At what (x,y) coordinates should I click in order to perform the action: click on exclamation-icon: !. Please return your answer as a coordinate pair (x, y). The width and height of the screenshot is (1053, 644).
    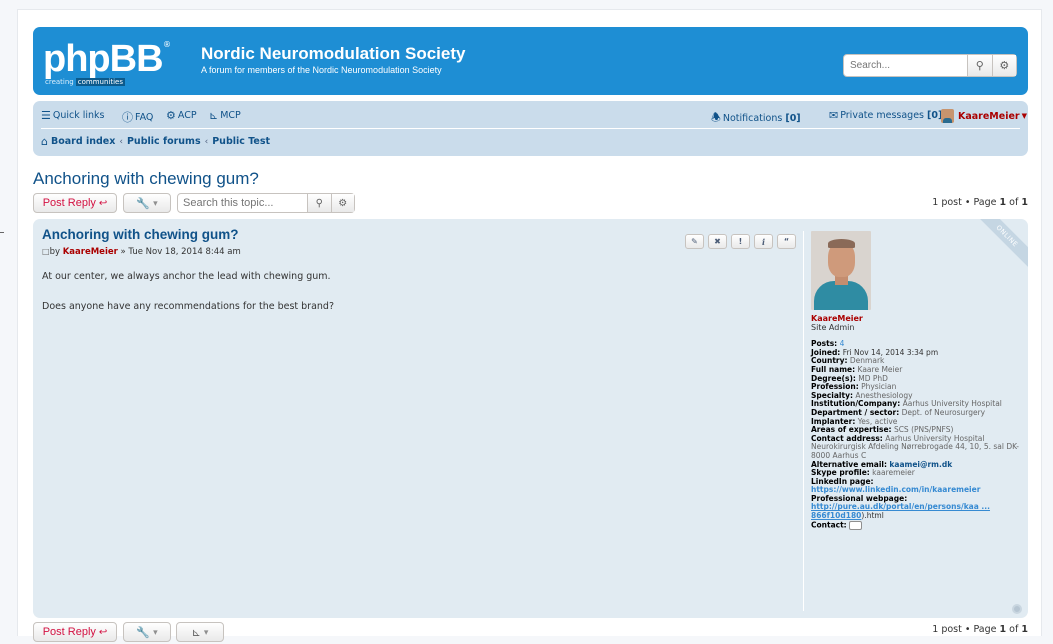
    Looking at the image, I should click on (740, 241).